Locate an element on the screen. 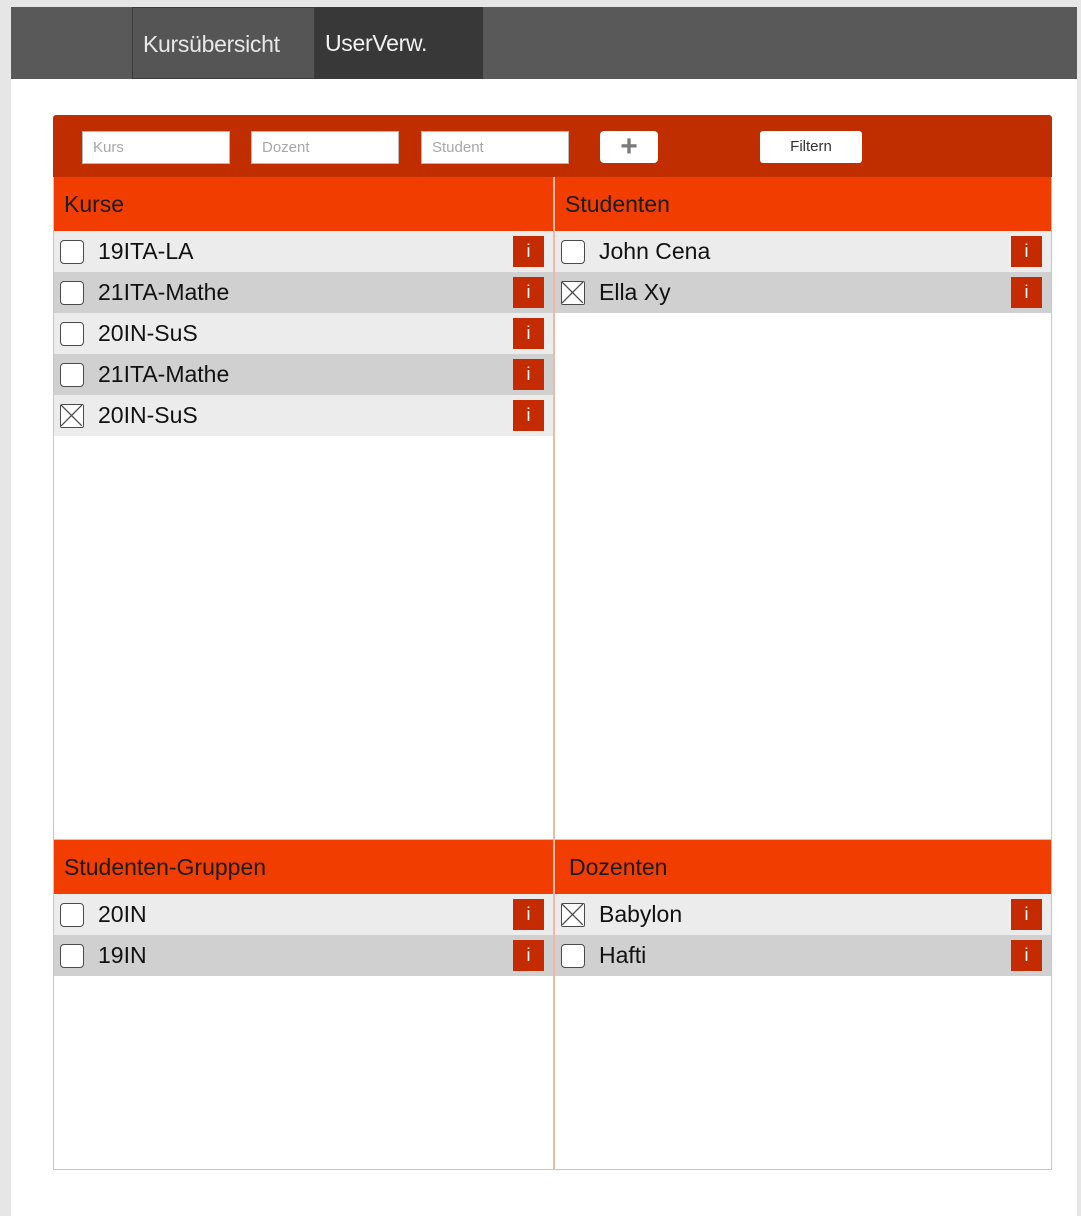 This screenshot has height=1216, width=1081. tab-userverwaltung: UserVerw. is located at coordinates (399, 43).